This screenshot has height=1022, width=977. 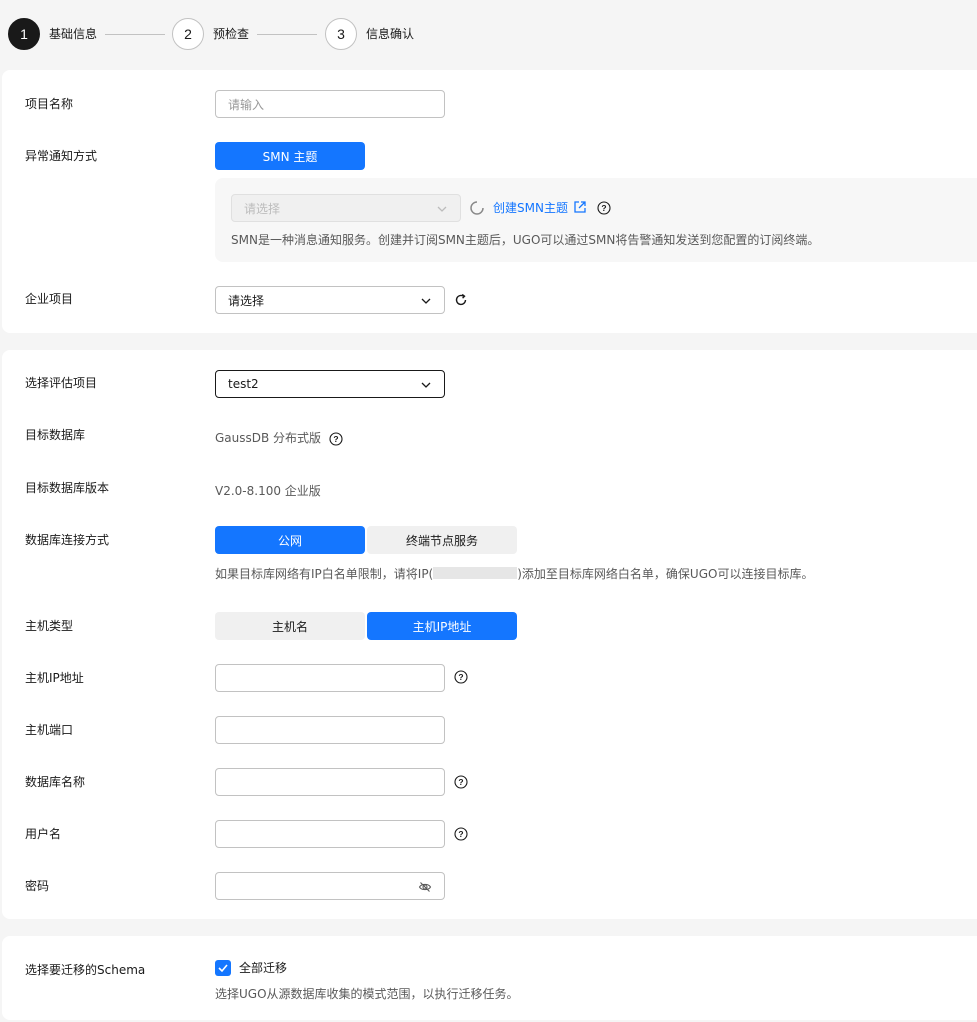 What do you see at coordinates (61, 156) in the screenshot?
I see `notify-method-label: 异常通知方式` at bounding box center [61, 156].